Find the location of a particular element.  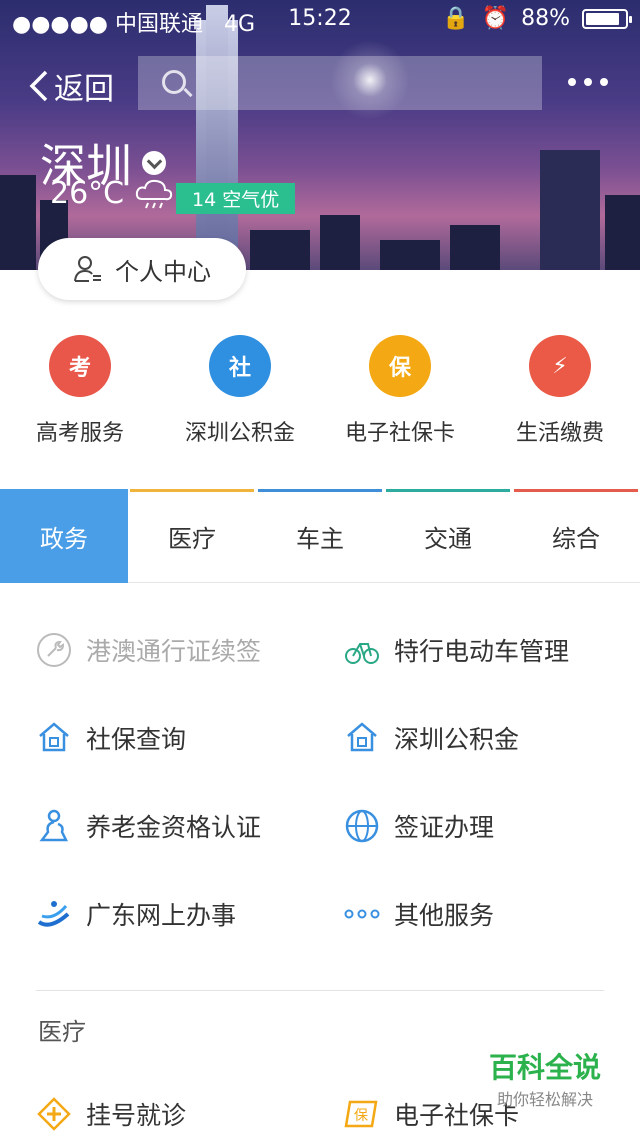

section-divider is located at coordinates (320, 990).